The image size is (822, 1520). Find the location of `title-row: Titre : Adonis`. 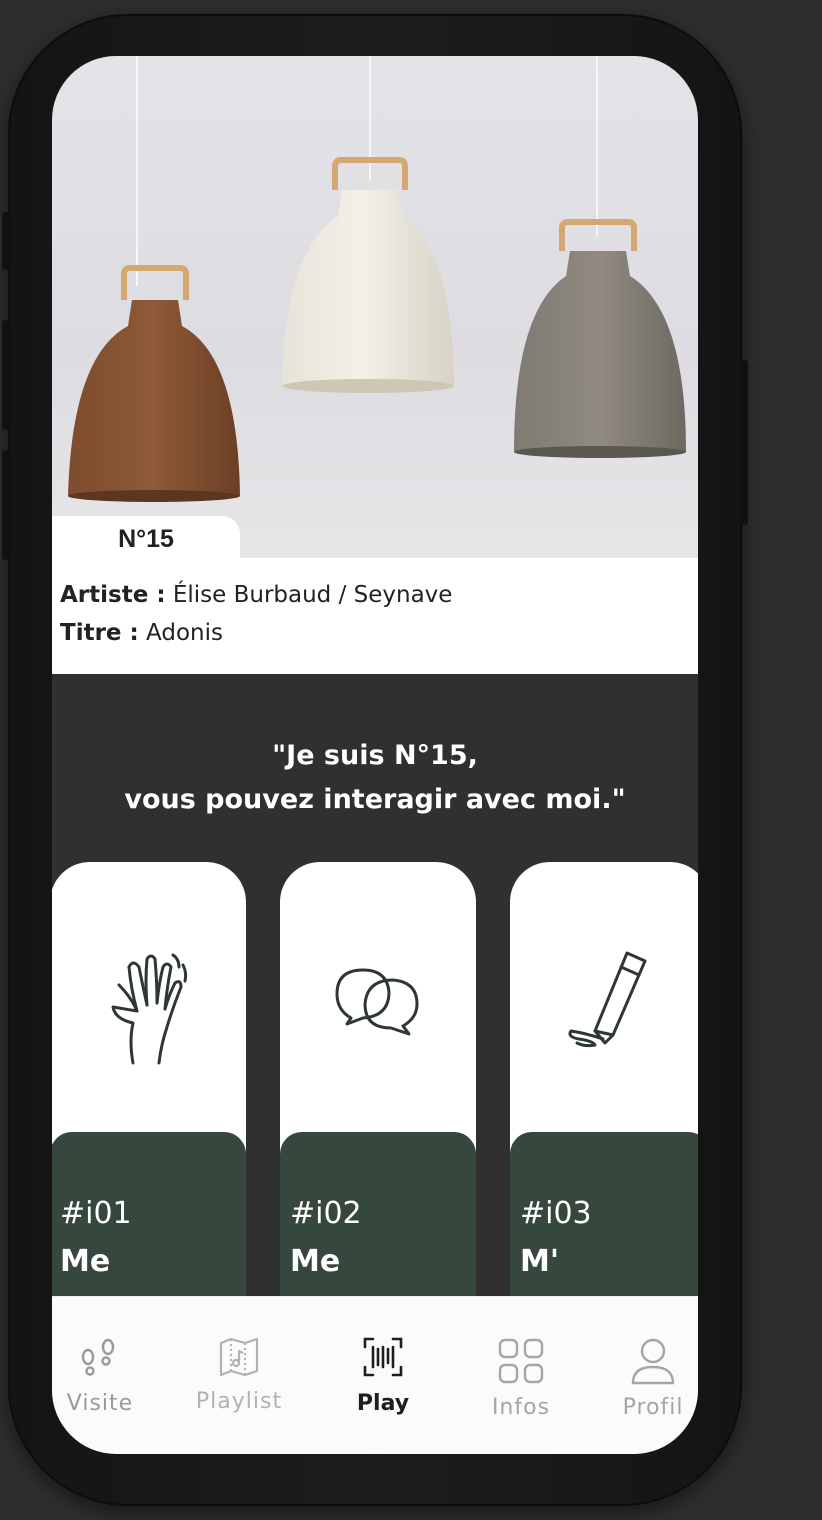

title-row: Titre : Adonis is located at coordinates (141, 633).